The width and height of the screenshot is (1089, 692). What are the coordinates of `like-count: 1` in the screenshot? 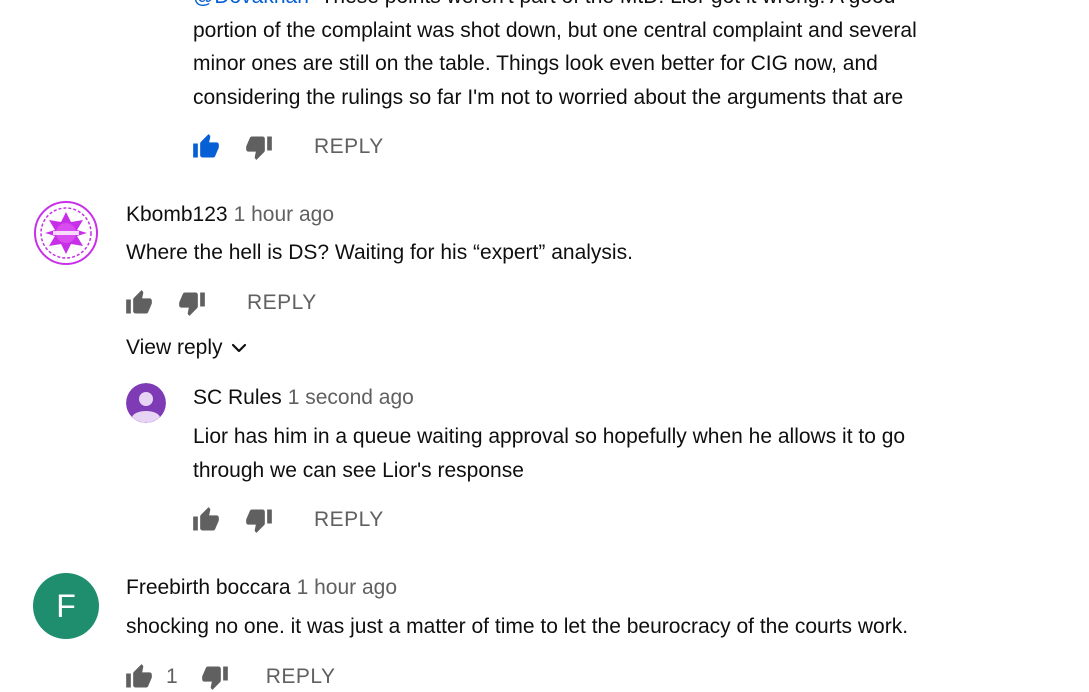 It's located at (172, 676).